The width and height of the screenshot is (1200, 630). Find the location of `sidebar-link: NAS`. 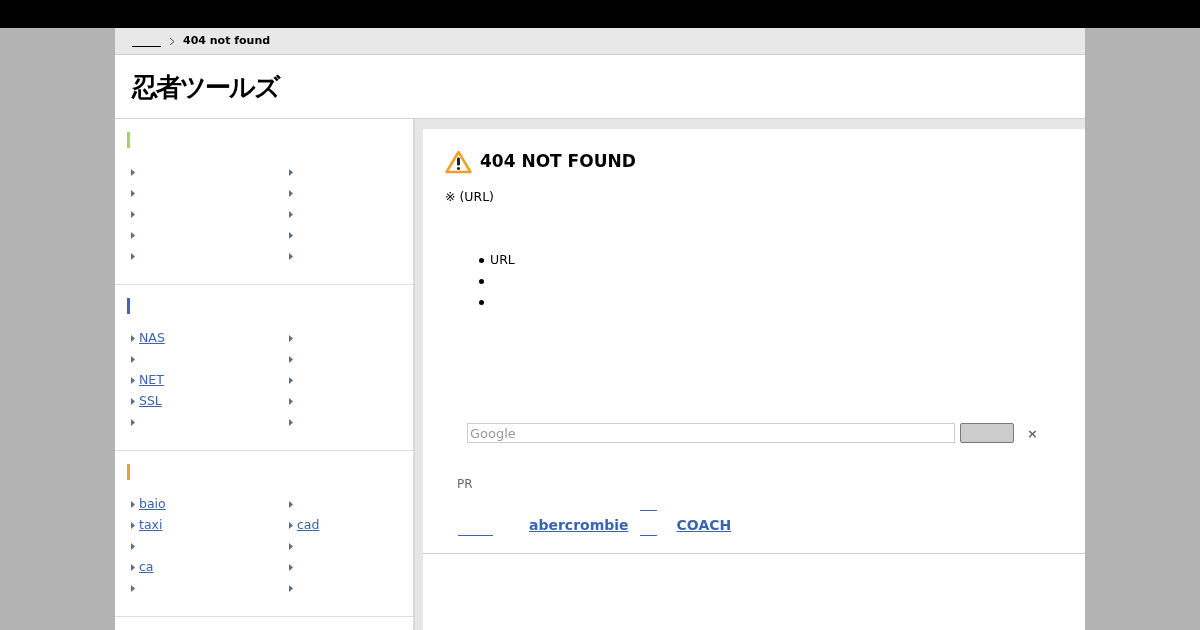

sidebar-link: NAS is located at coordinates (152, 338).